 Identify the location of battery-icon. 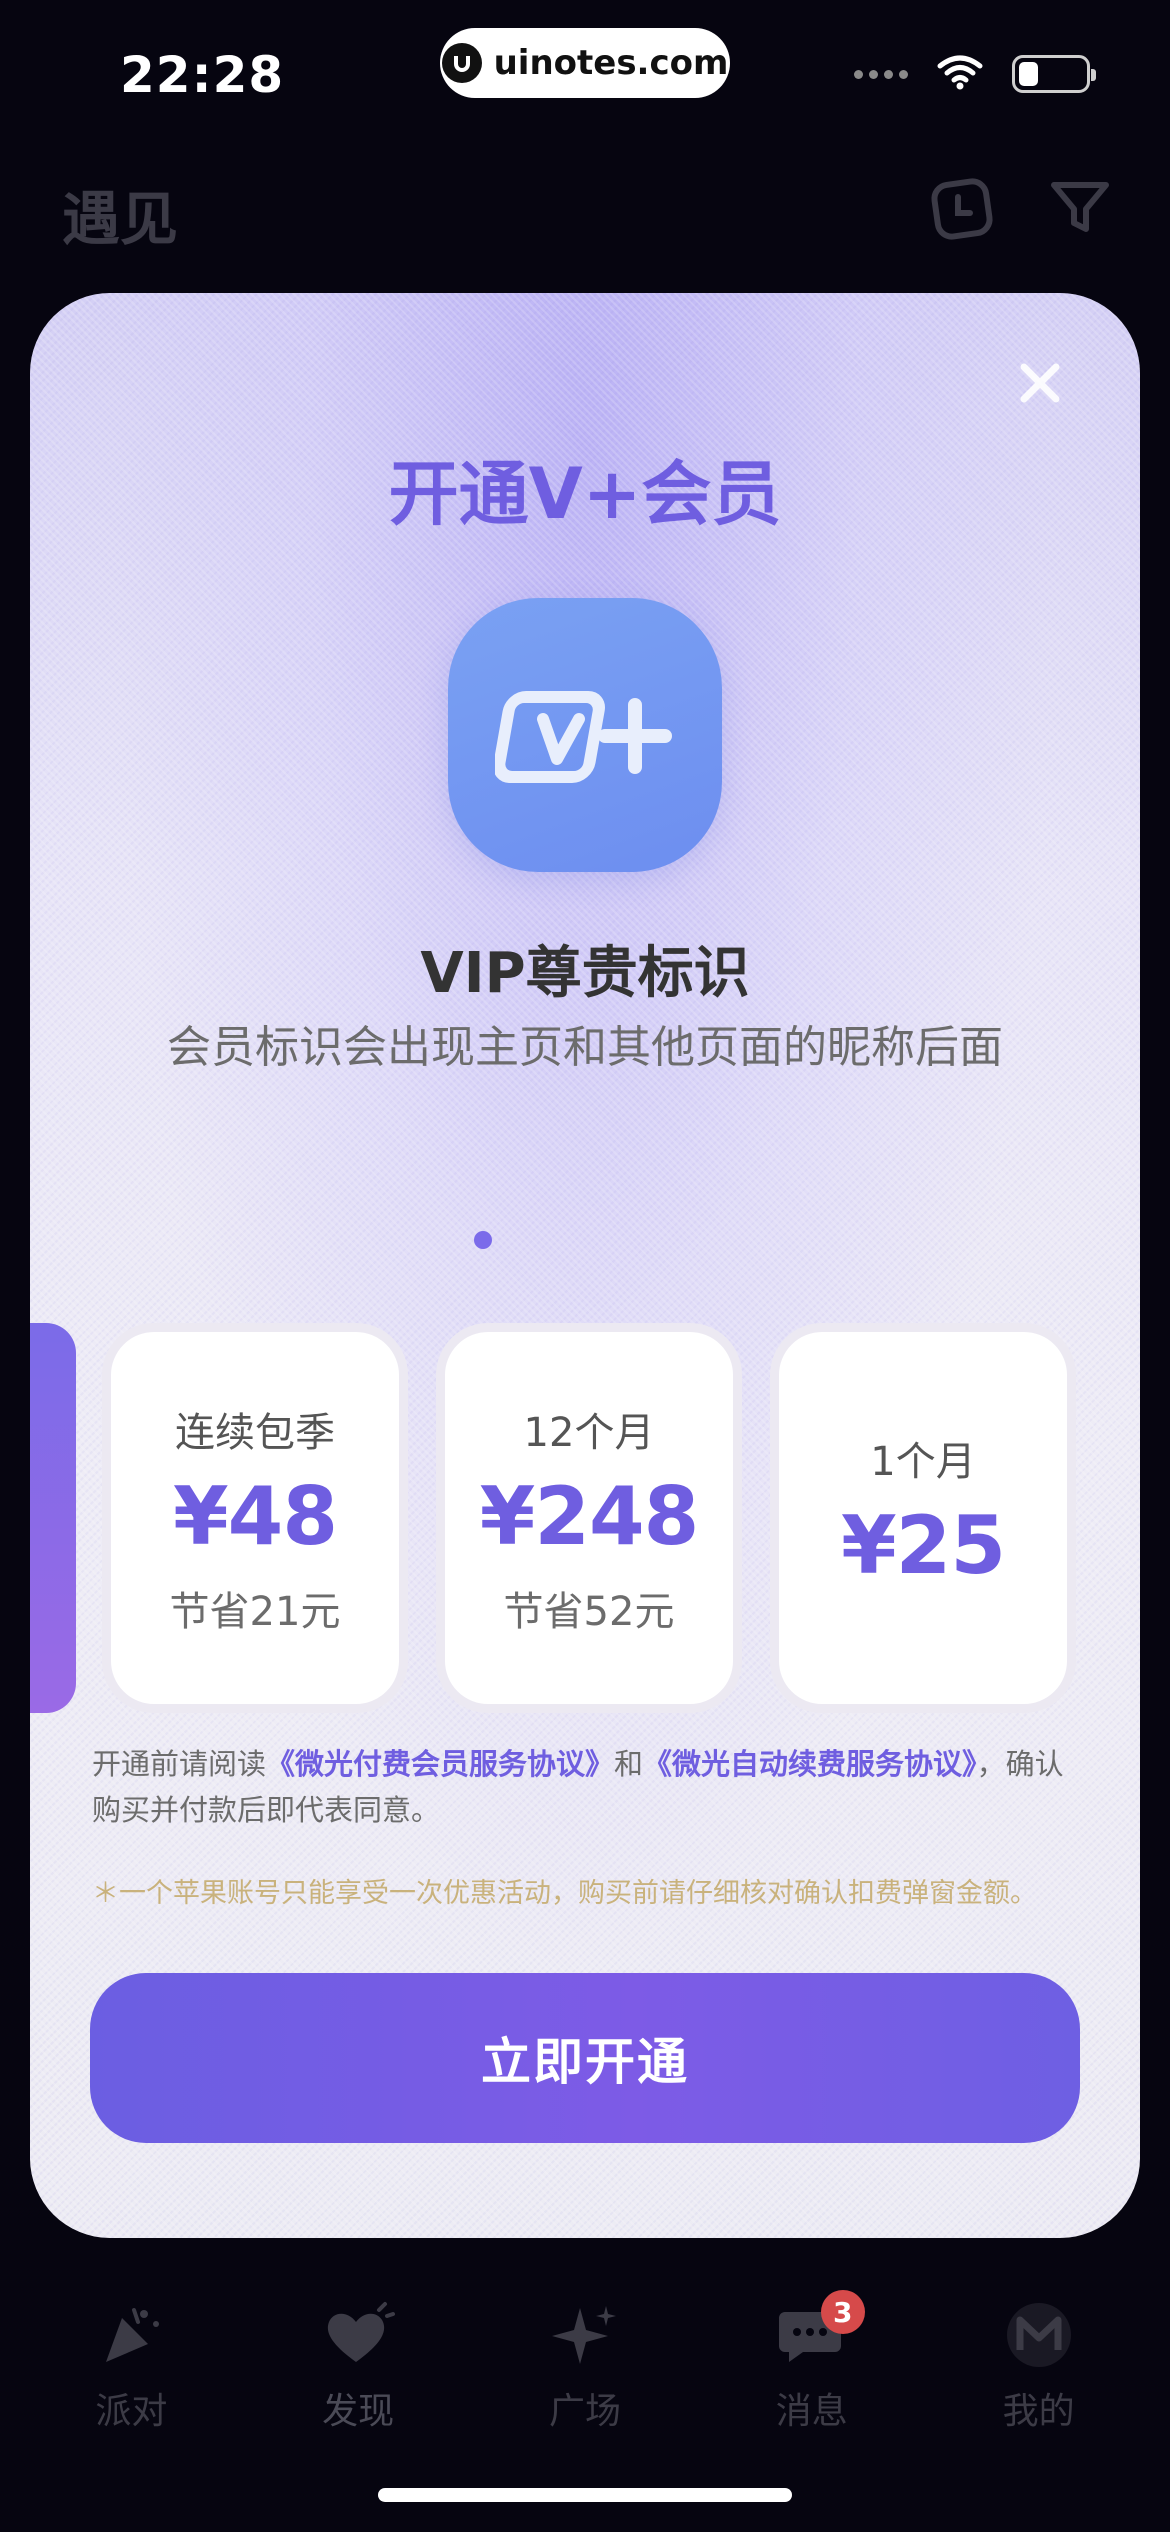
(1054, 74).